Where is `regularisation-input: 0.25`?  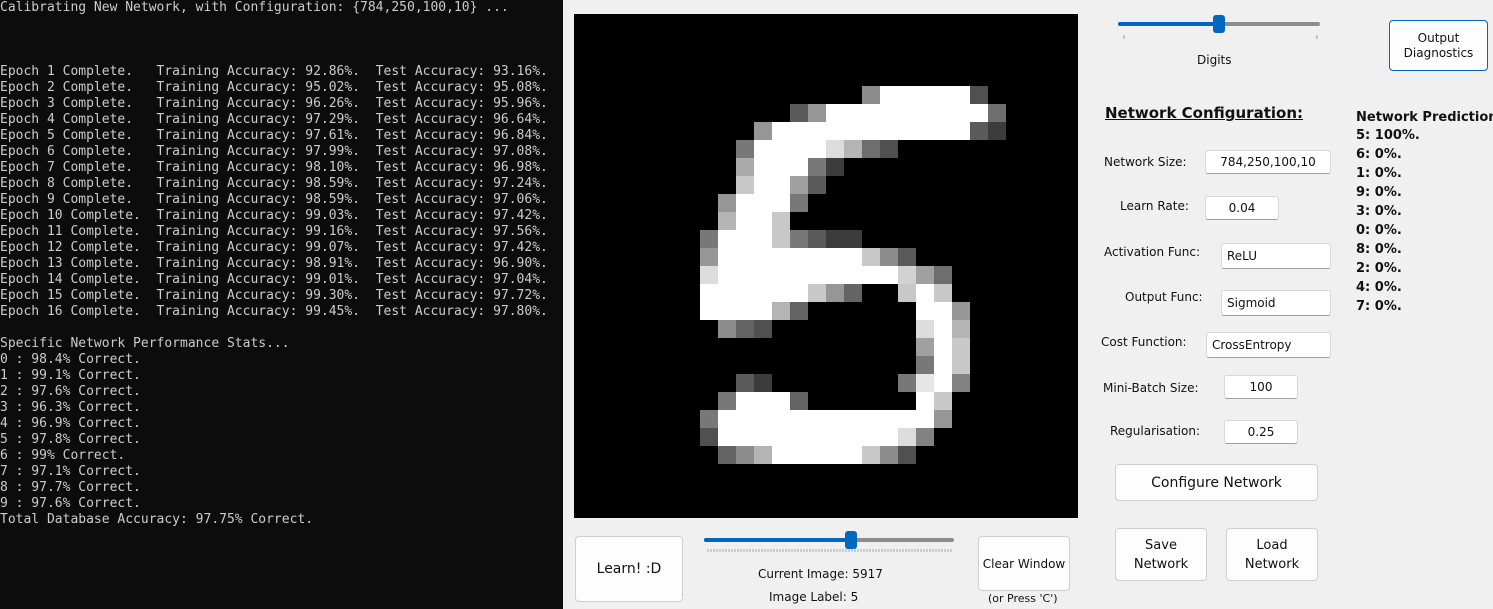
regularisation-input: 0.25 is located at coordinates (1261, 432).